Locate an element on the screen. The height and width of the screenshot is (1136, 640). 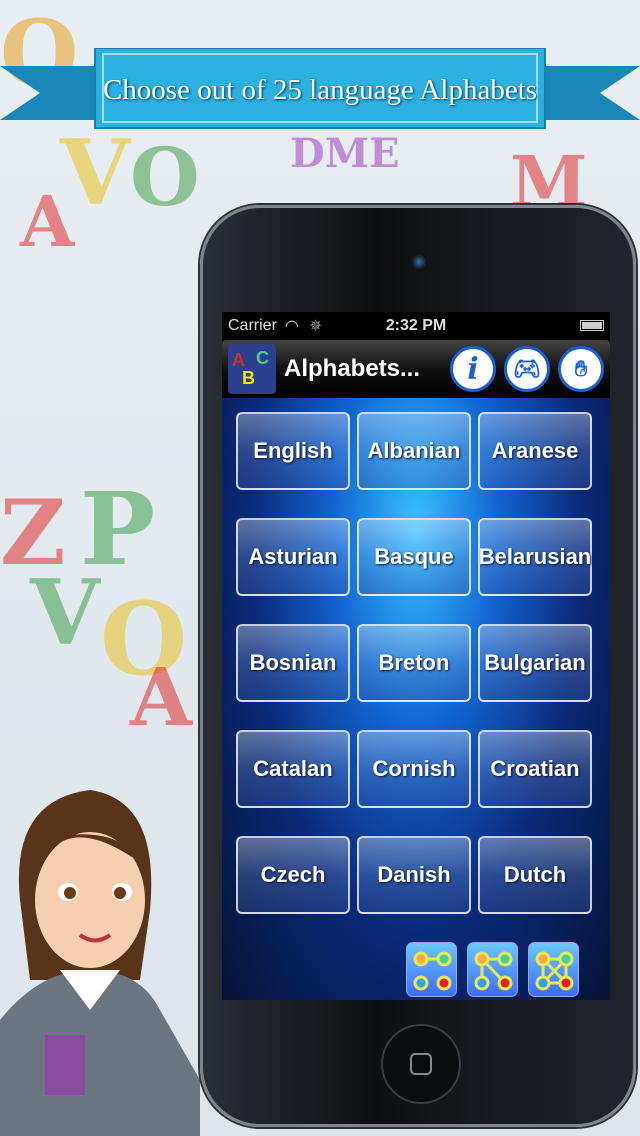
info-button: i is located at coordinates (473, 369).